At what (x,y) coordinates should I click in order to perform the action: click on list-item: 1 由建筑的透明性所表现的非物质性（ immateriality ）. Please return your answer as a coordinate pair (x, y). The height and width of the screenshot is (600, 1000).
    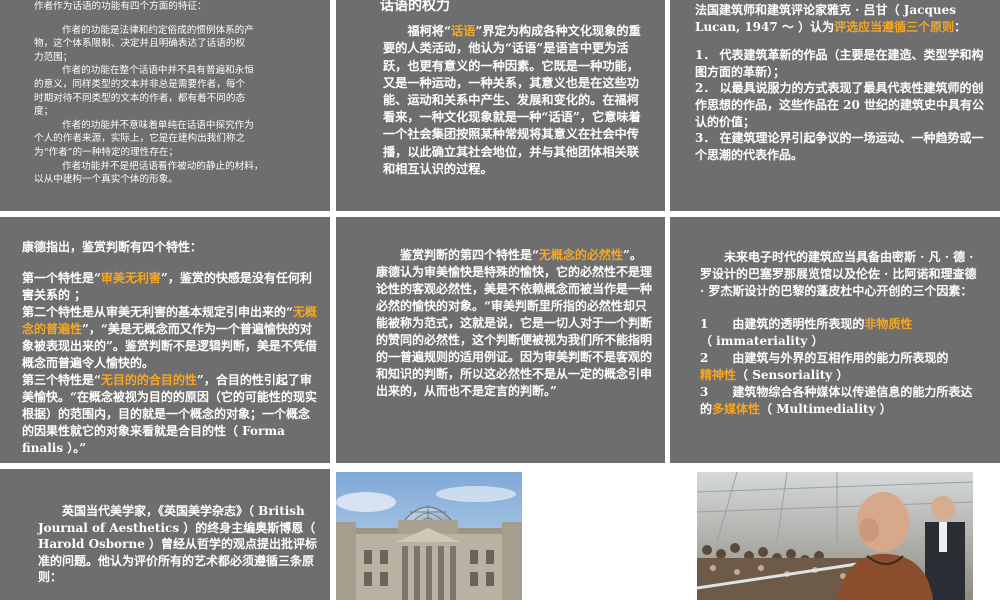
    Looking at the image, I should click on (806, 332).